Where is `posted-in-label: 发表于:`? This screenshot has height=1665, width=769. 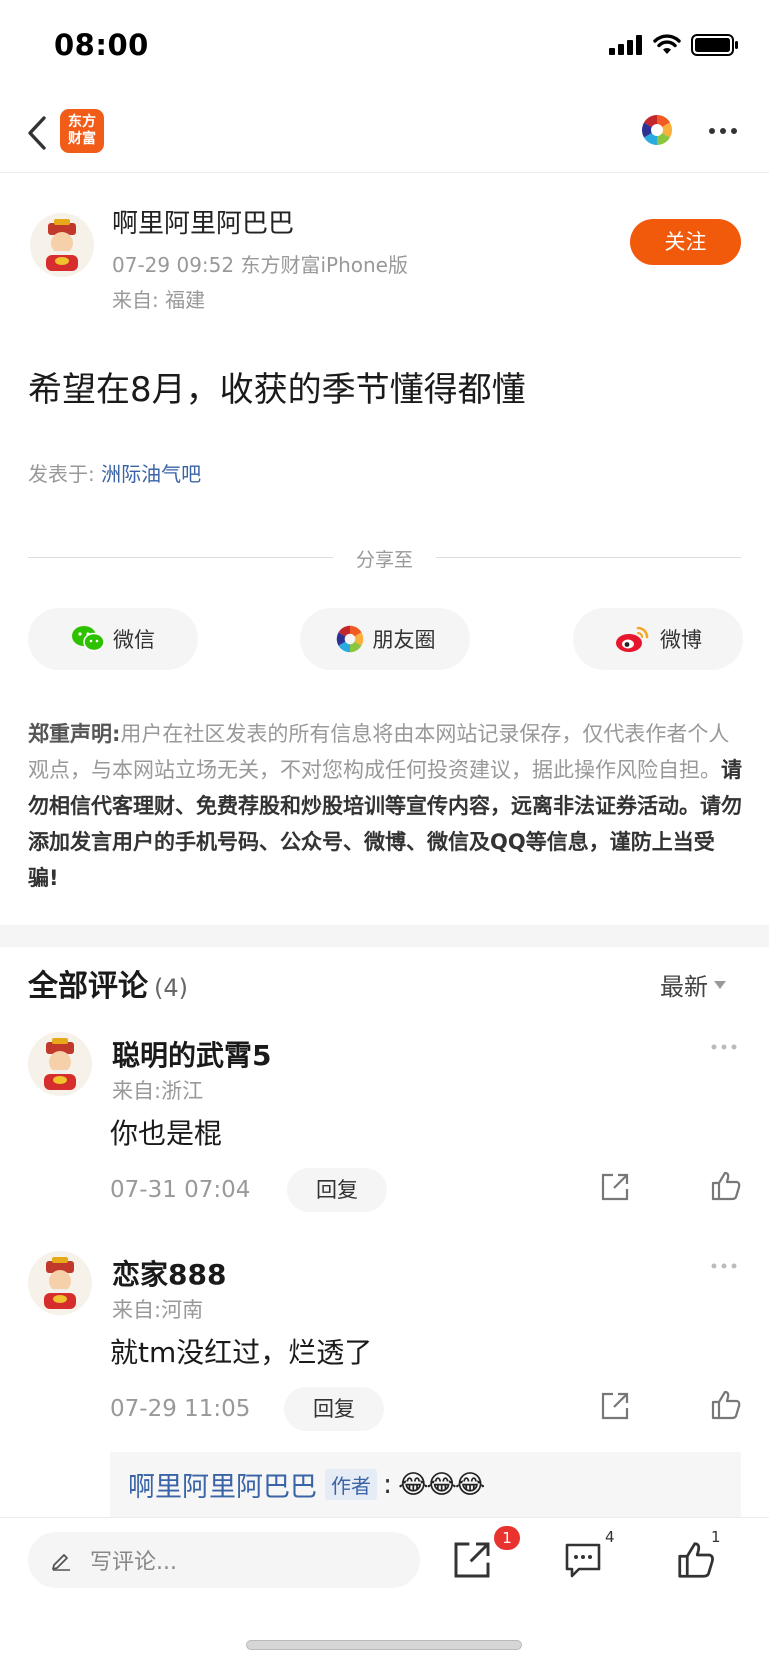 posted-in-label: 发表于: is located at coordinates (61, 474).